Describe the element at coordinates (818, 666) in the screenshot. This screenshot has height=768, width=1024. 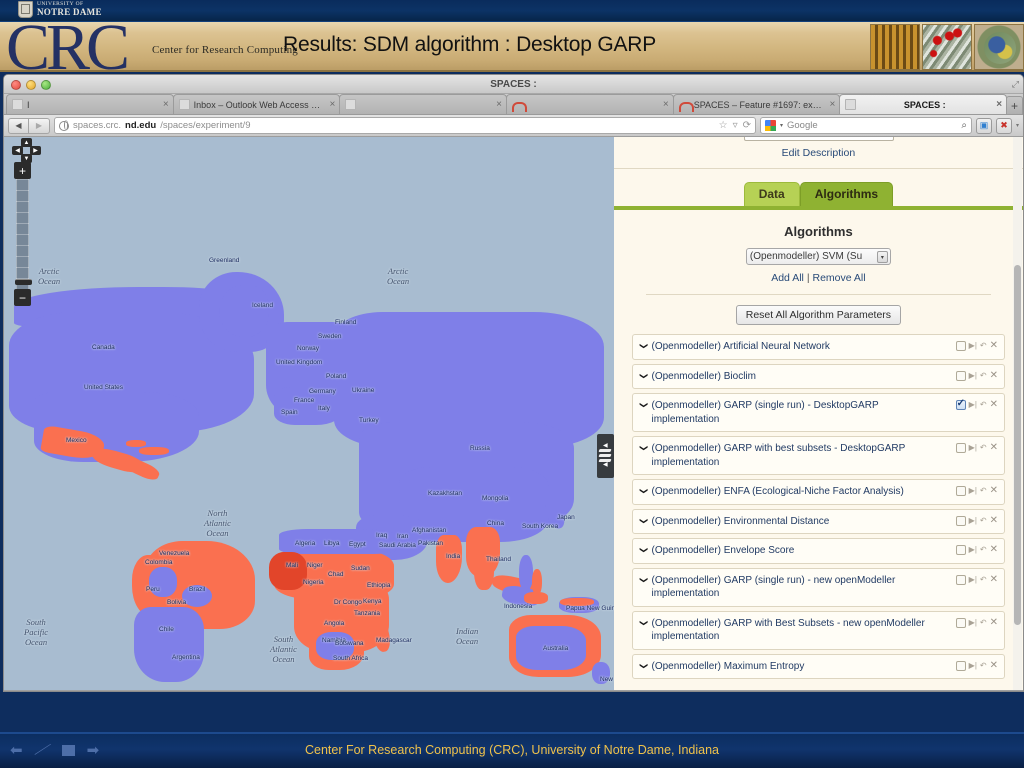
I see `algorithm-row: ❯ (Openmodeller) Maximum Entropy ▶| ↶ ✕` at that location.